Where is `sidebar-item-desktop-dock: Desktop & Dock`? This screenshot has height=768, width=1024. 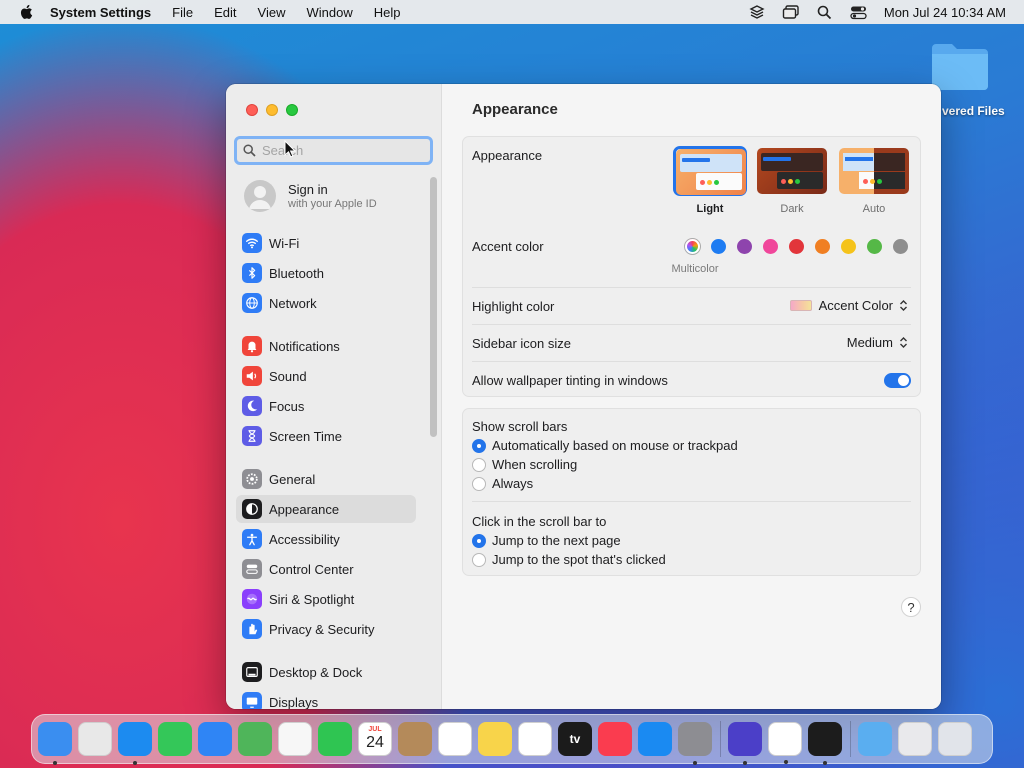 sidebar-item-desktop-dock: Desktop & Dock is located at coordinates (326, 672).